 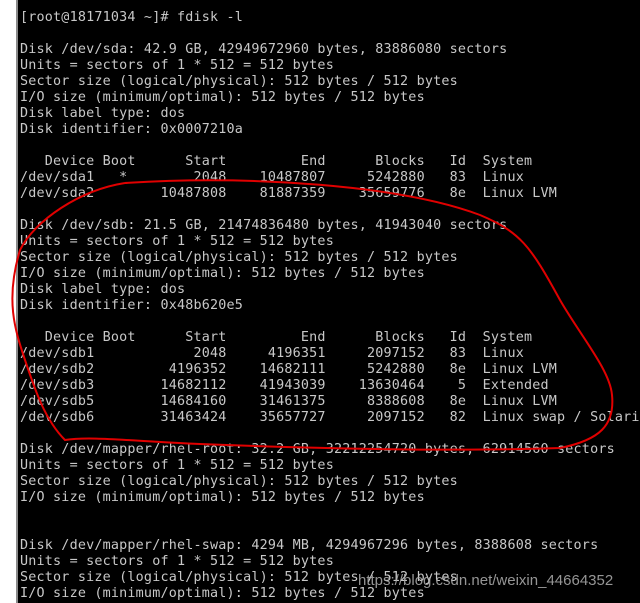 What do you see at coordinates (132, 129) in the screenshot?
I see `terminal-line: Disk identifier: 0x0007210a` at bounding box center [132, 129].